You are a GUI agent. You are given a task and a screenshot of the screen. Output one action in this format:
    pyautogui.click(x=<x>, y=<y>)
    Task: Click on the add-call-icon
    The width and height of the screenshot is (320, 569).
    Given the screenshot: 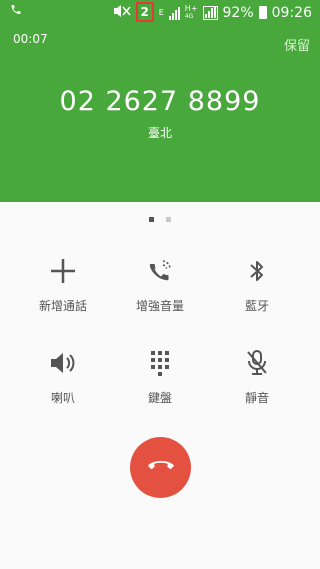 What is the action you would take?
    pyautogui.click(x=63, y=271)
    